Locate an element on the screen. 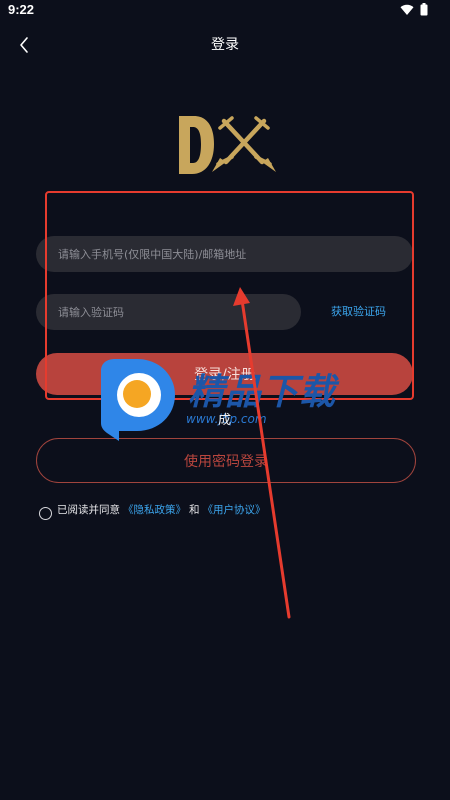  password-login-label: 使用密码登录 is located at coordinates (226, 461).